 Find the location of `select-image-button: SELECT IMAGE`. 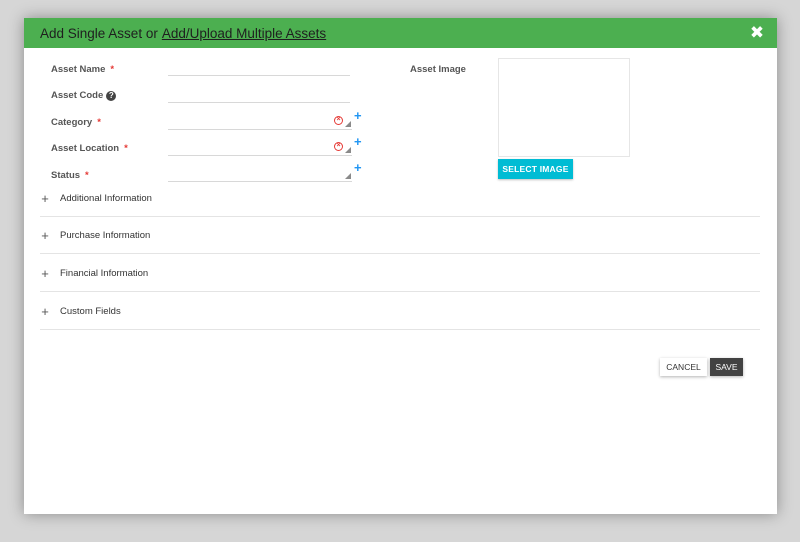

select-image-button: SELECT IMAGE is located at coordinates (535, 169).